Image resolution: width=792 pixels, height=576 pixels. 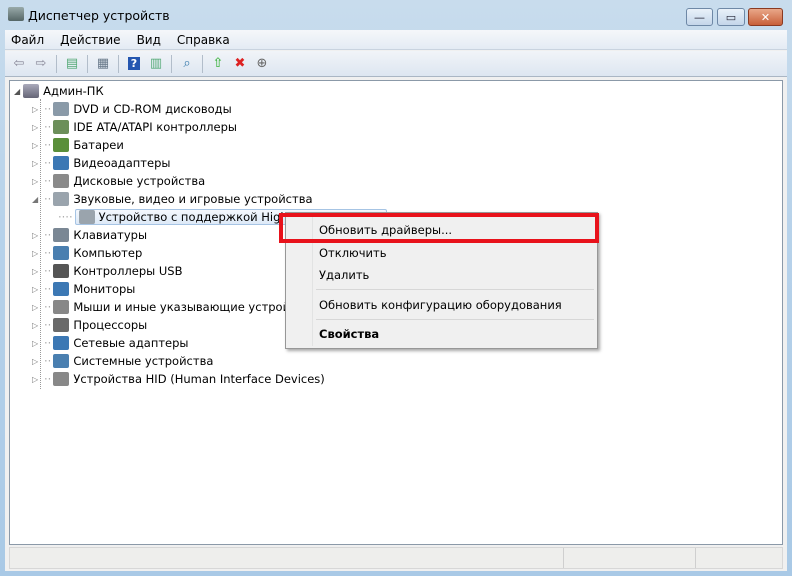 What do you see at coordinates (699, 17) in the screenshot?
I see `minimize-button: —` at bounding box center [699, 17].